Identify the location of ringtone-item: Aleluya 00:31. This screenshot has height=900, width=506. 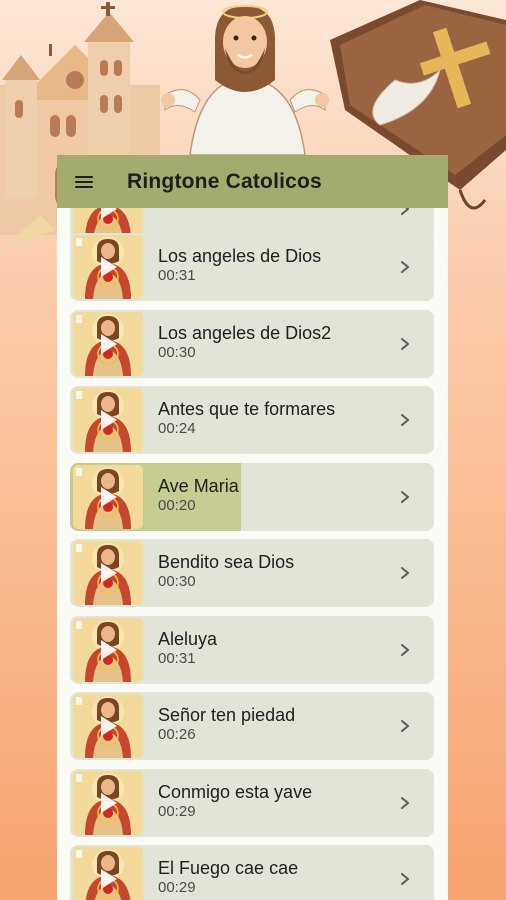
(252, 649).